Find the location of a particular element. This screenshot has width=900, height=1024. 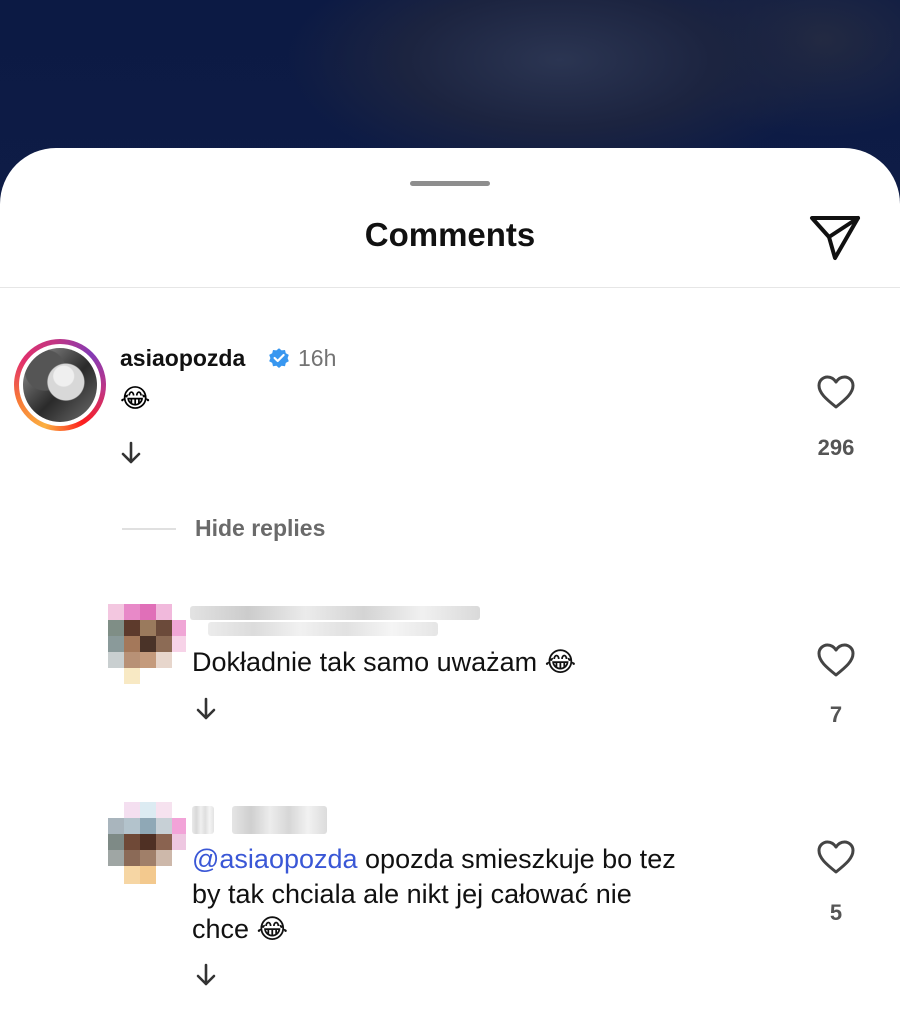

paper-plane-icon is located at coordinates (835, 237).